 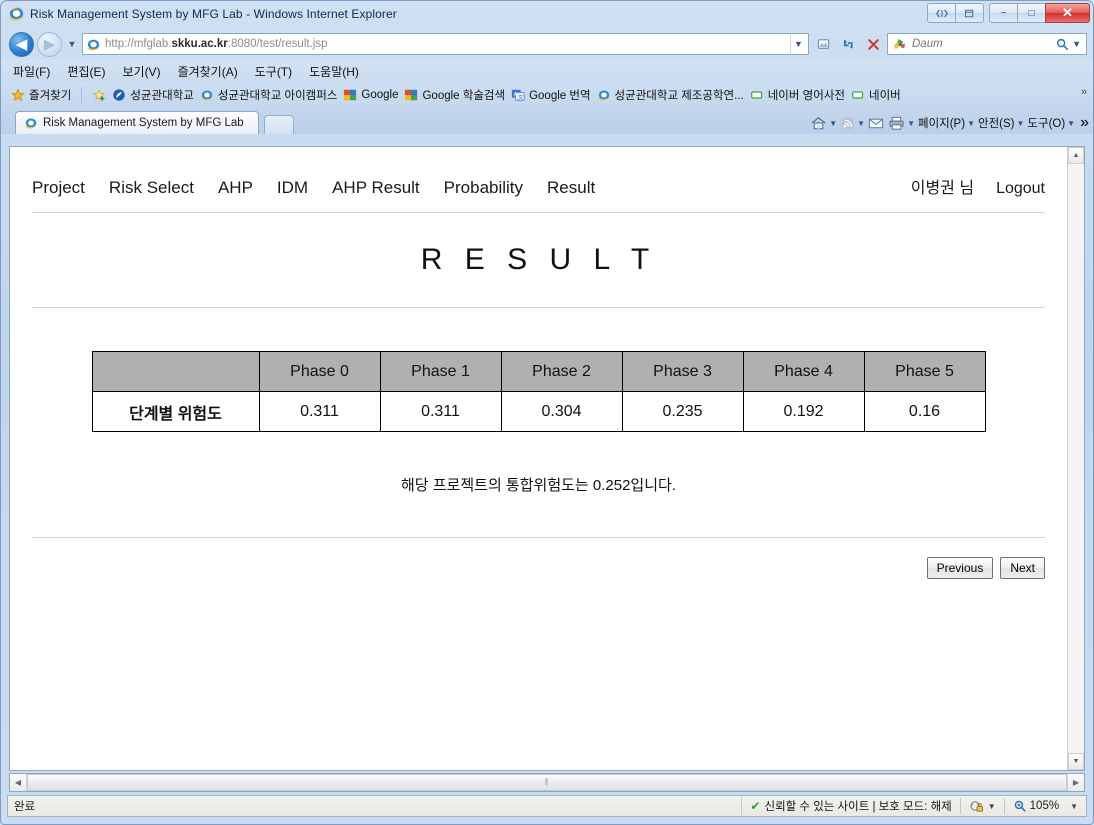 What do you see at coordinates (31, 71) in the screenshot?
I see `menu-file: 파일(F)` at bounding box center [31, 71].